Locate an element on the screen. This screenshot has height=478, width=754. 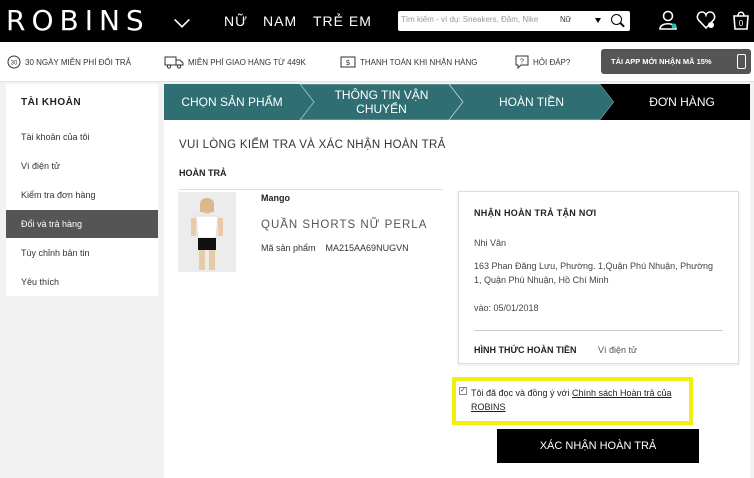
sidebar-item-order-tracking: Kiểm tra đơn hàng is located at coordinates (82, 195).